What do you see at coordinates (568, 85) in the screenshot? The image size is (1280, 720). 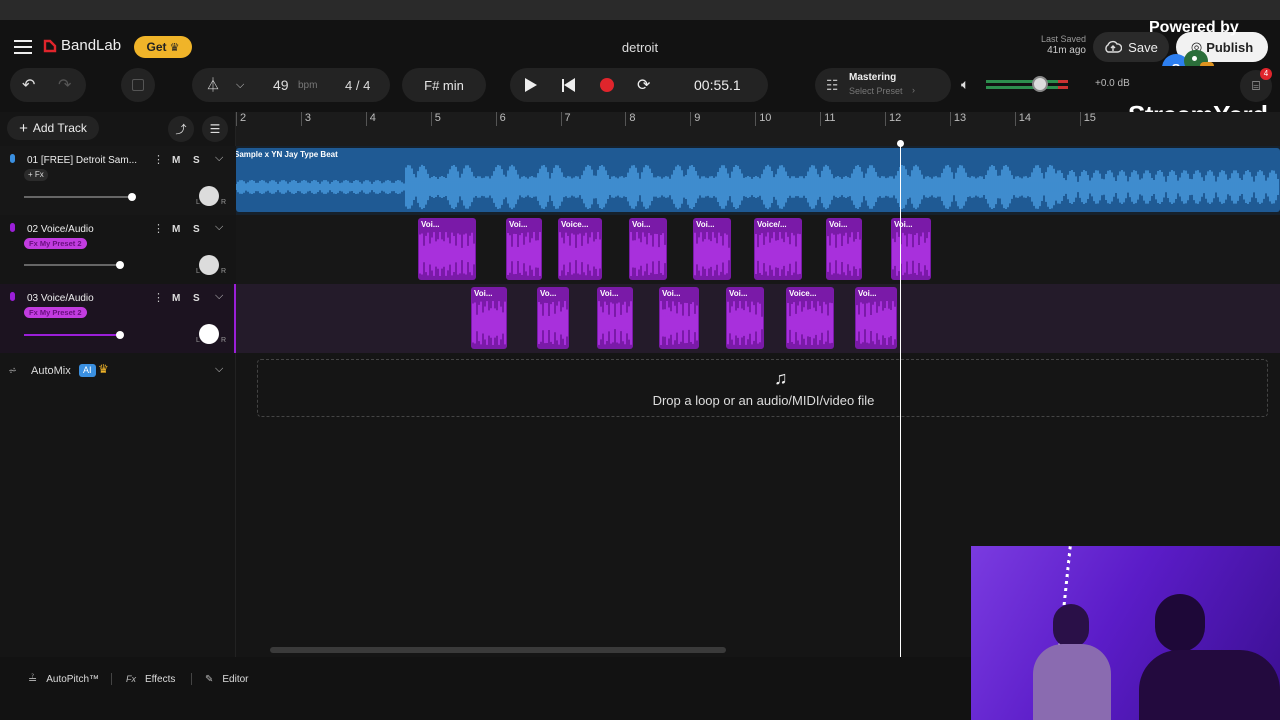 I see `skip-back-icon` at bounding box center [568, 85].